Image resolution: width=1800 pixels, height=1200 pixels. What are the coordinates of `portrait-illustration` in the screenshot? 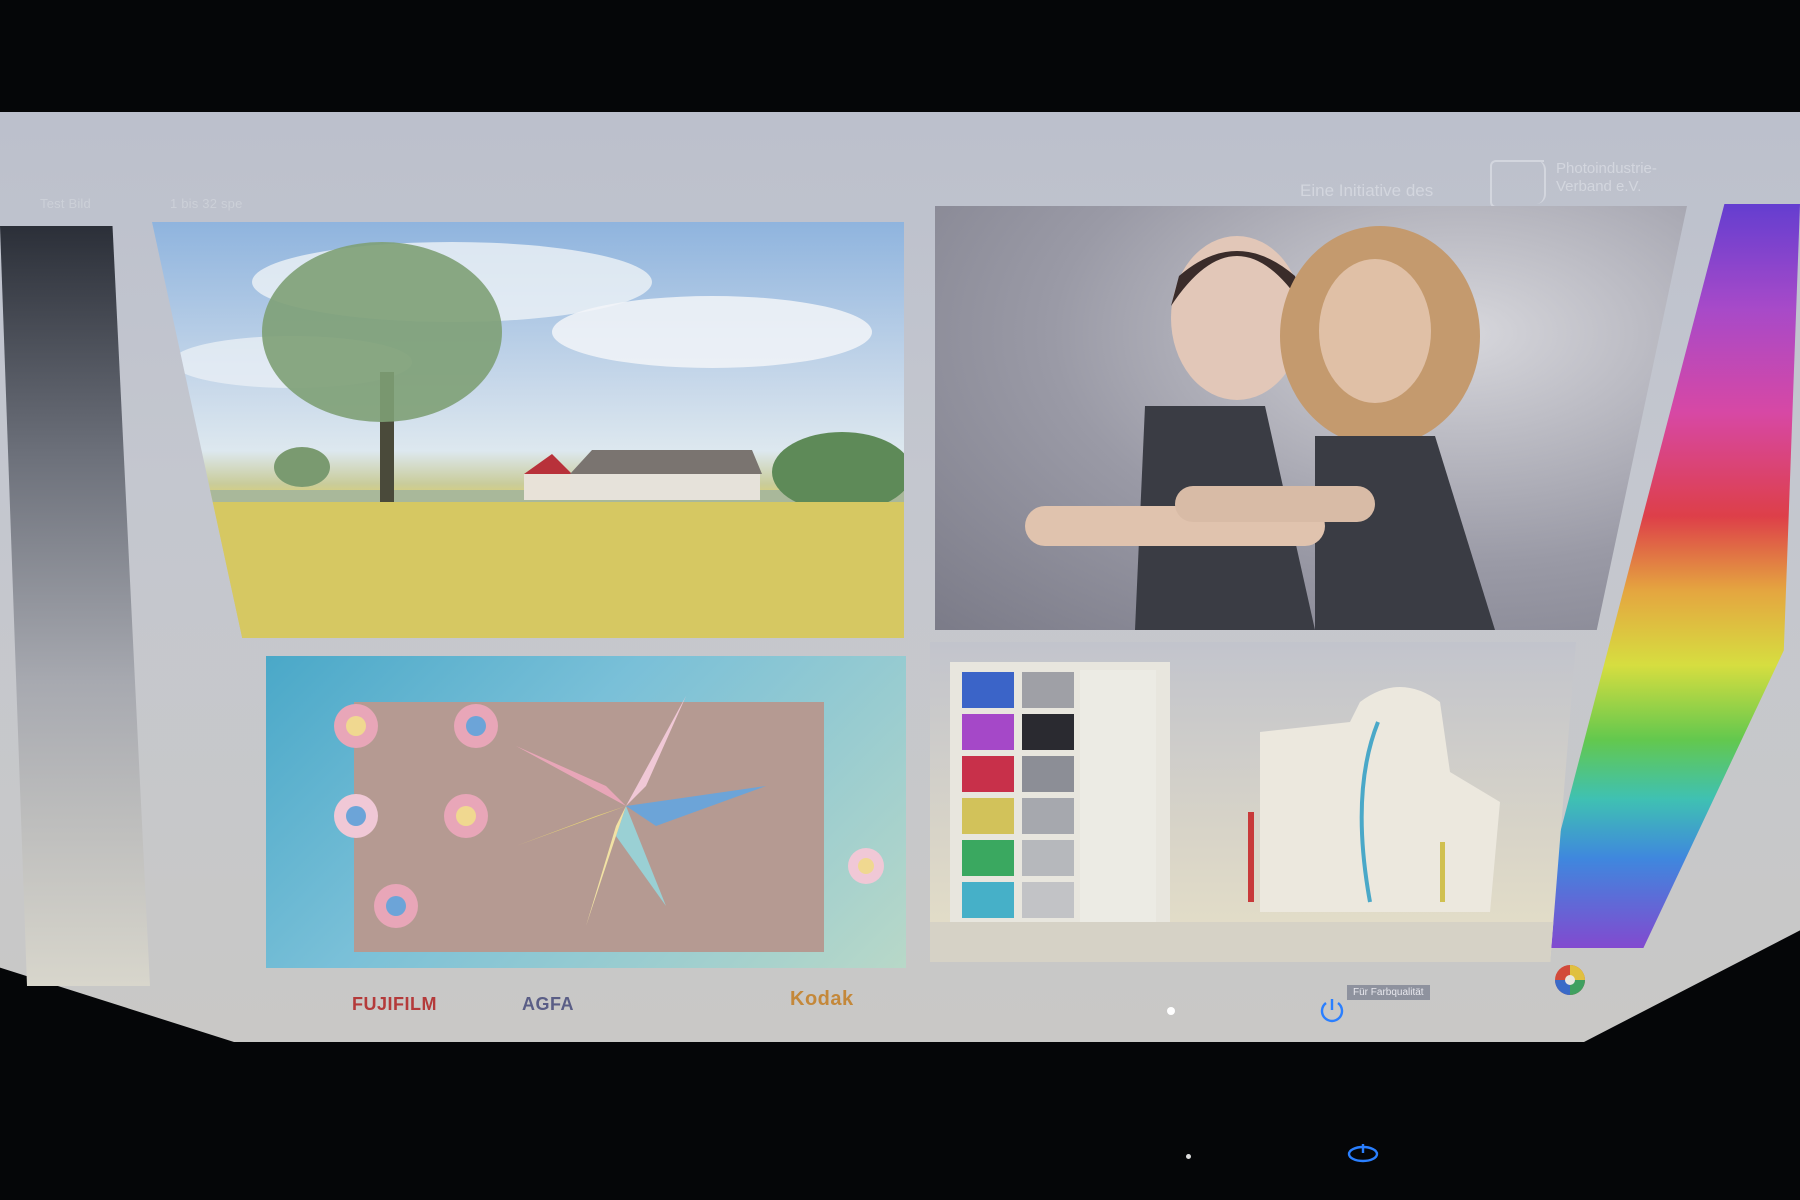 It's located at (1260, 428).